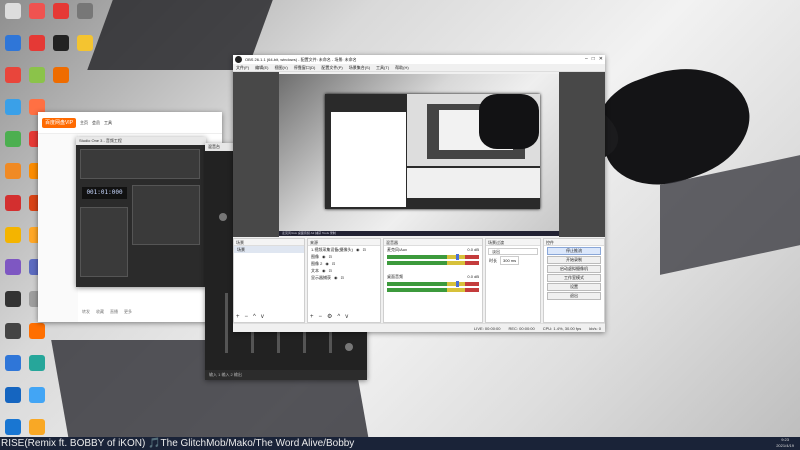 The image size is (800, 450). Describe the element at coordinates (433, 263) in the screenshot. I see `volume-meter` at that location.